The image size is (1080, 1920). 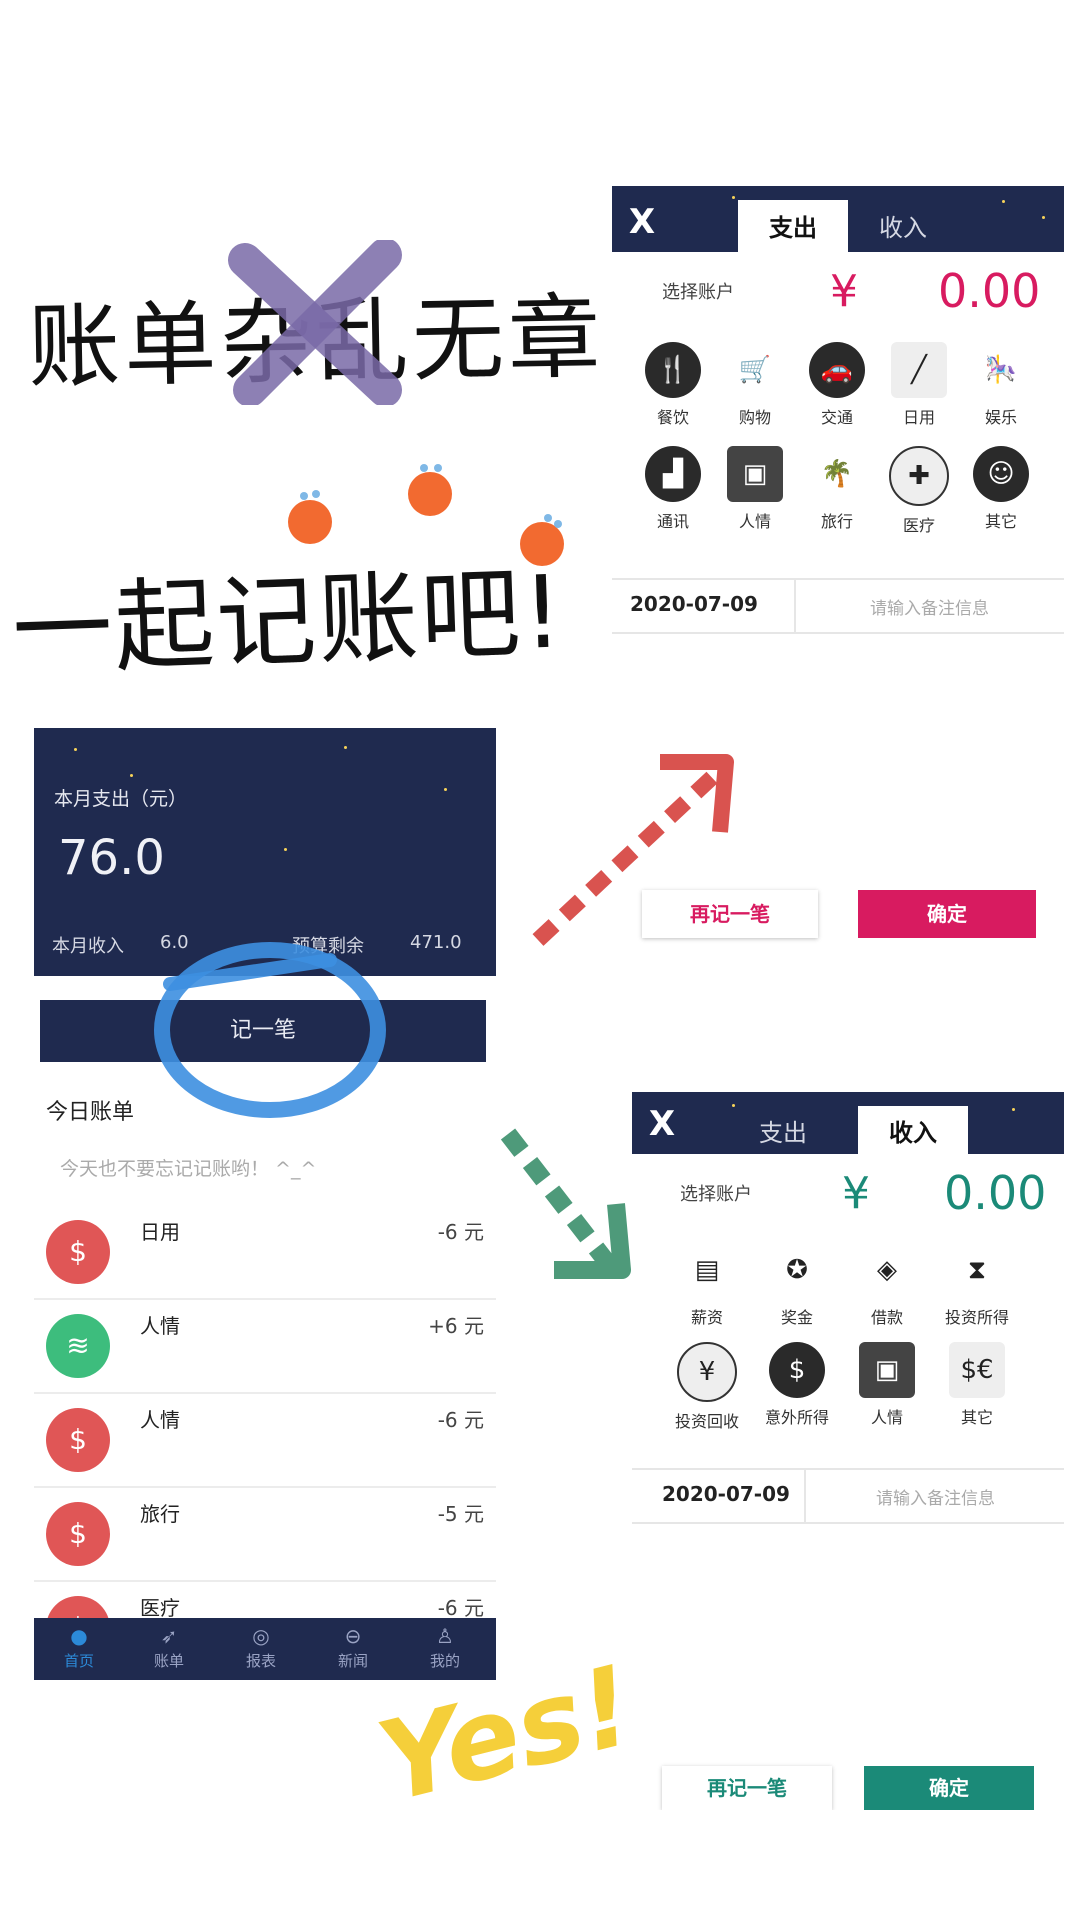 I want to click on category-dining: 🍴 餐饮, so click(x=673, y=385).